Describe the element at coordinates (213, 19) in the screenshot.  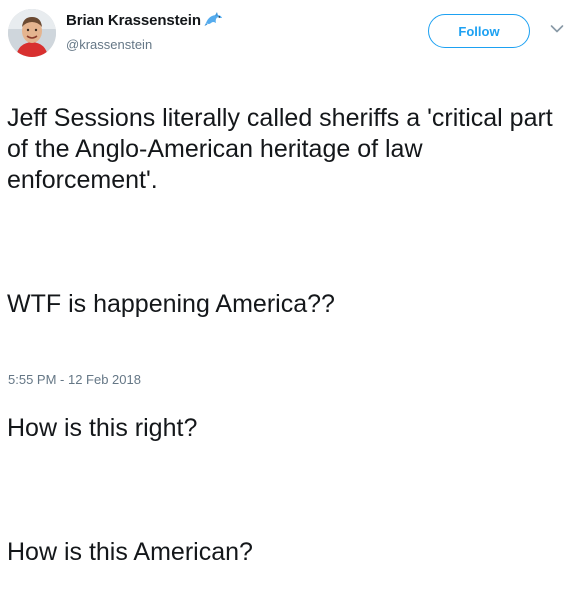
I see `dolphin-icon` at that location.